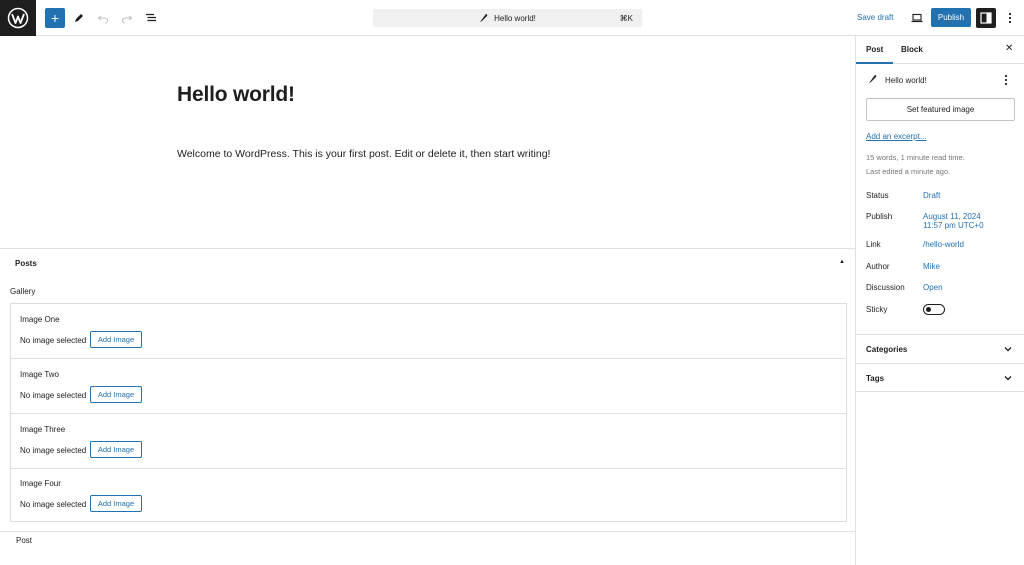 This screenshot has width=1024, height=565. What do you see at coordinates (24, 540) in the screenshot?
I see `breadcrumb: Post` at bounding box center [24, 540].